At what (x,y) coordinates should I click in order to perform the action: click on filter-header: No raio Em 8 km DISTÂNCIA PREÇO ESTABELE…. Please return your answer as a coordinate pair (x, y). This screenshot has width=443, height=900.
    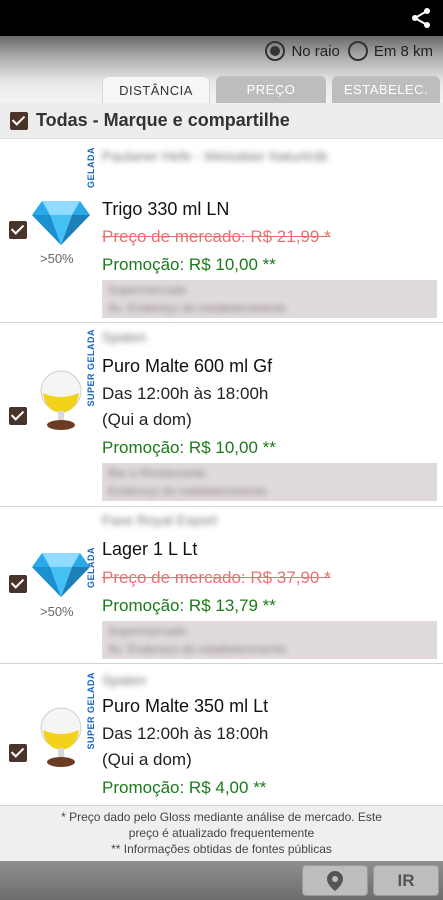
    Looking at the image, I should click on (221, 69).